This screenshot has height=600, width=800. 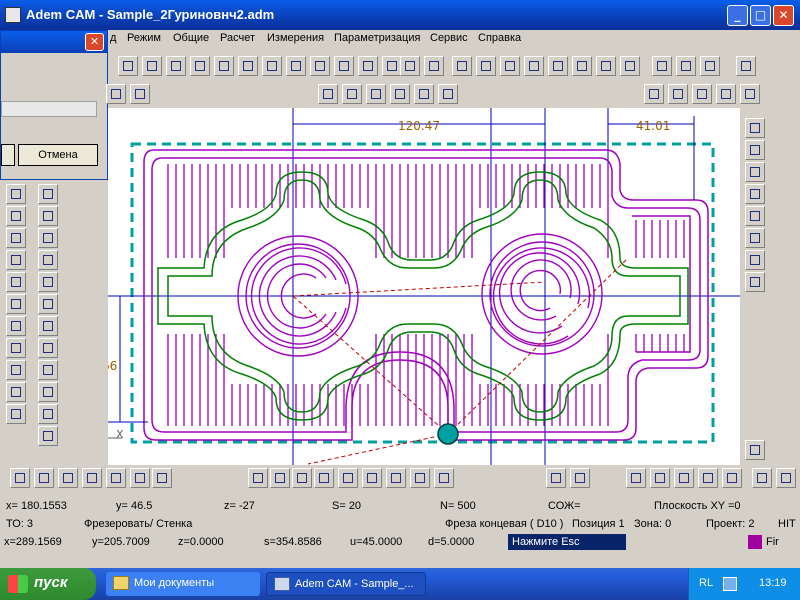 What do you see at coordinates (8, 155) in the screenshot?
I see `dialog-ok-button` at bounding box center [8, 155].